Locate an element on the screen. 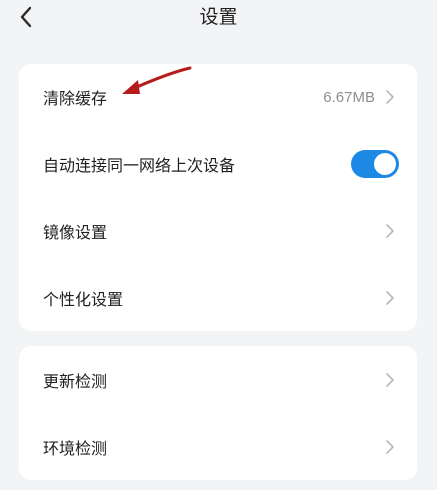  environment-check-row: 环境检测 is located at coordinates (218, 446).